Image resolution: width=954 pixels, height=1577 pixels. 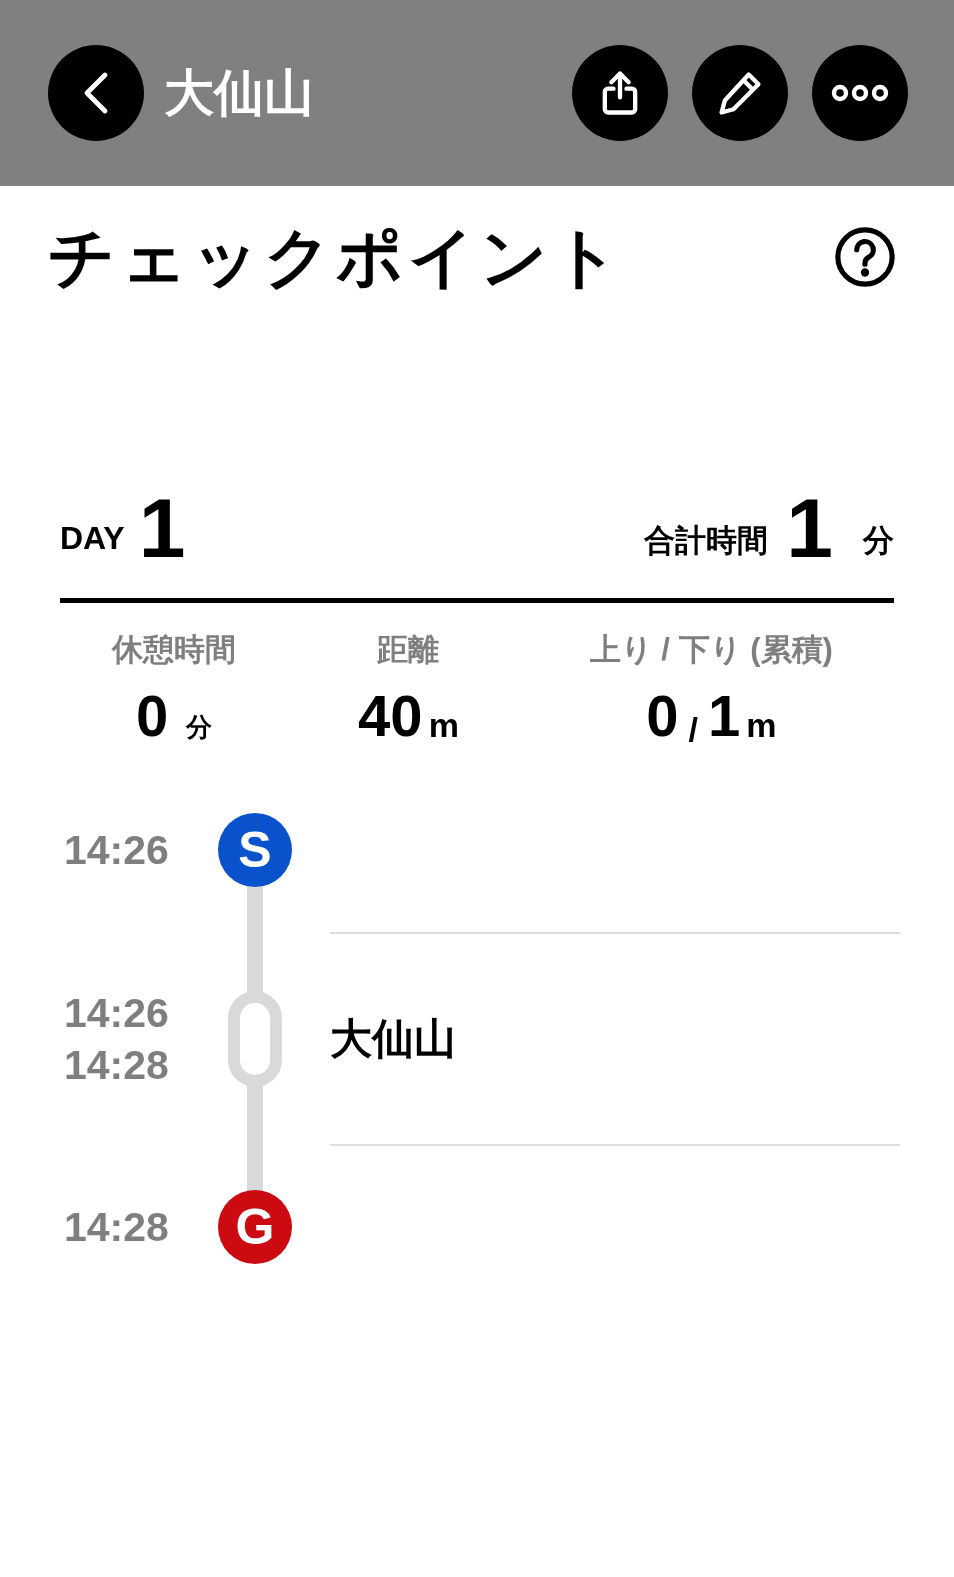 What do you see at coordinates (239, 93) in the screenshot?
I see `header-title: 大仙山` at bounding box center [239, 93].